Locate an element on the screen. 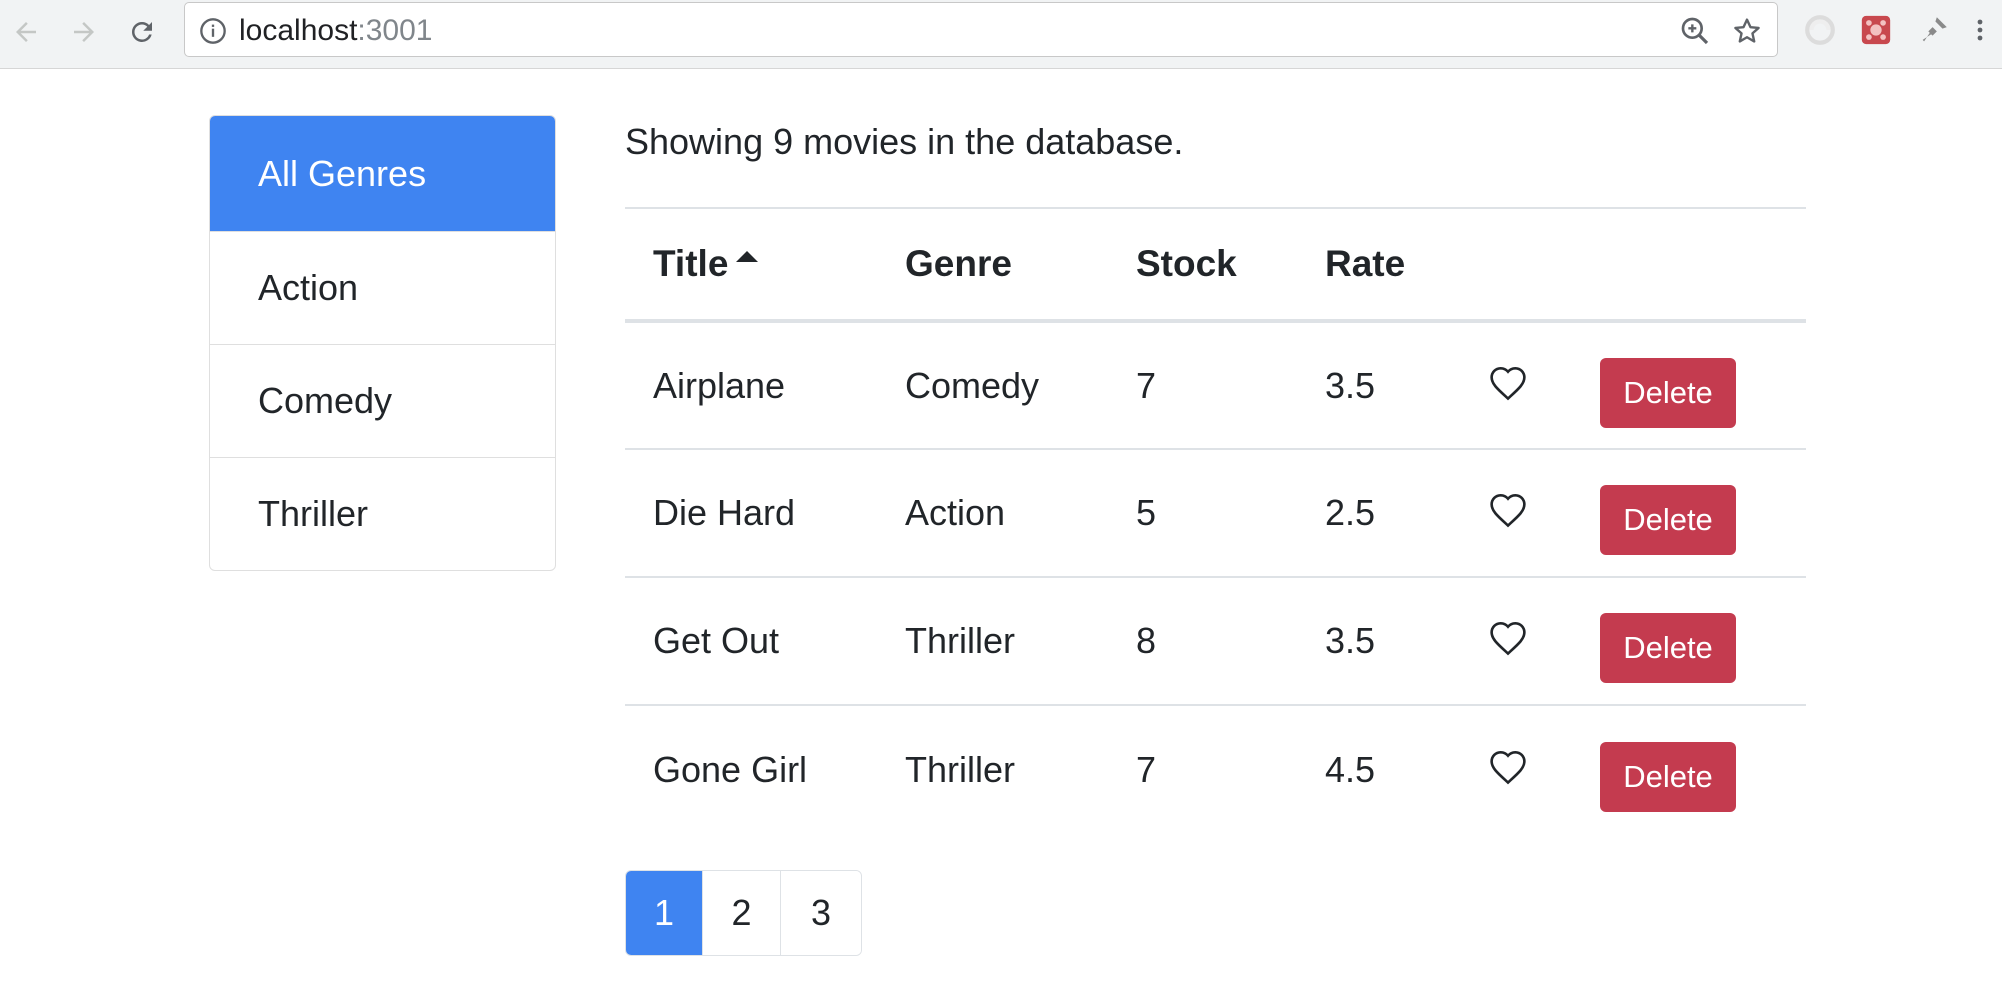  reload-icon is located at coordinates (142, 32).